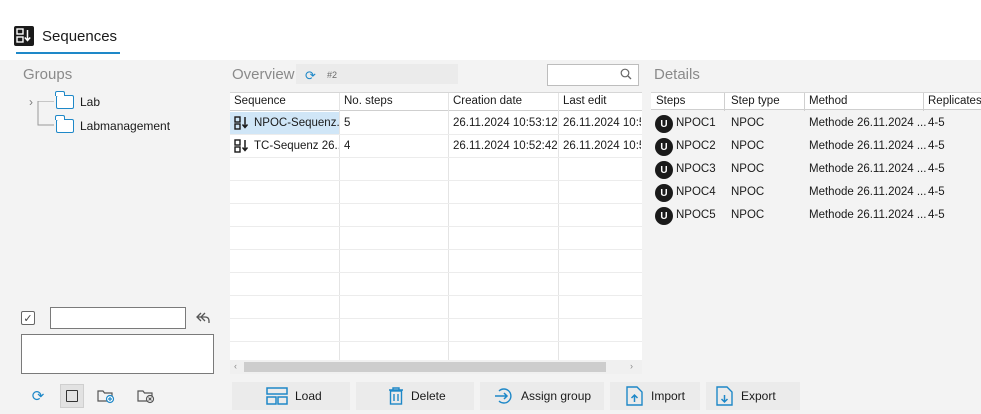  Describe the element at coordinates (490, 30) in the screenshot. I see `top-bar: Sequences` at that location.